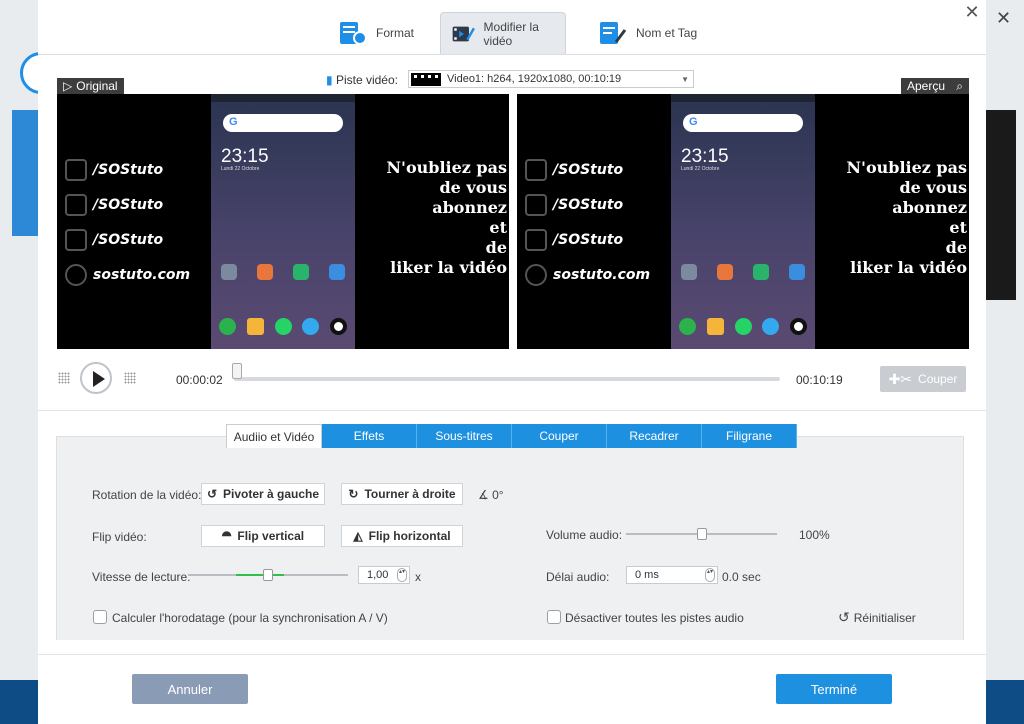 This screenshot has width=1024, height=724. What do you see at coordinates (647, 33) in the screenshot?
I see `tab-name-tag: Nom et Tag` at bounding box center [647, 33].